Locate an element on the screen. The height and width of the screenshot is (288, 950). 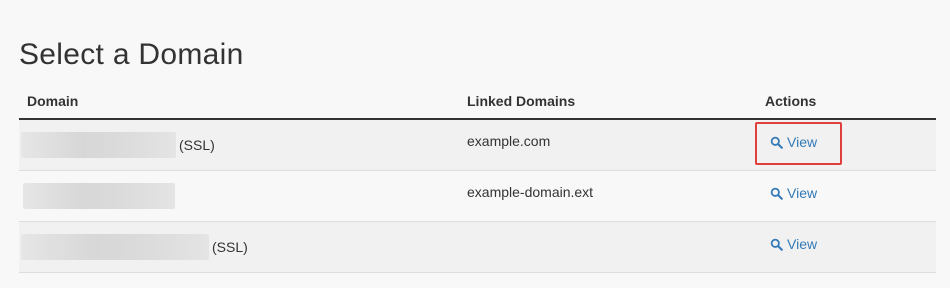
page-title: Select a Domain is located at coordinates (131, 54).